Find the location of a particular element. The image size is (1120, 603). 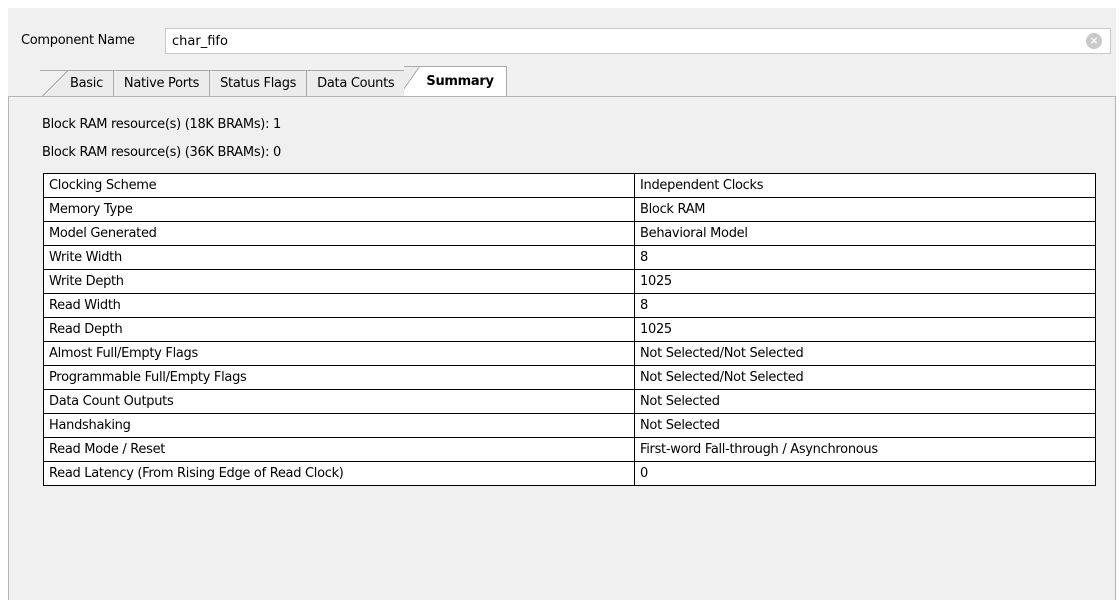

tab-label: Status Flags is located at coordinates (258, 83).